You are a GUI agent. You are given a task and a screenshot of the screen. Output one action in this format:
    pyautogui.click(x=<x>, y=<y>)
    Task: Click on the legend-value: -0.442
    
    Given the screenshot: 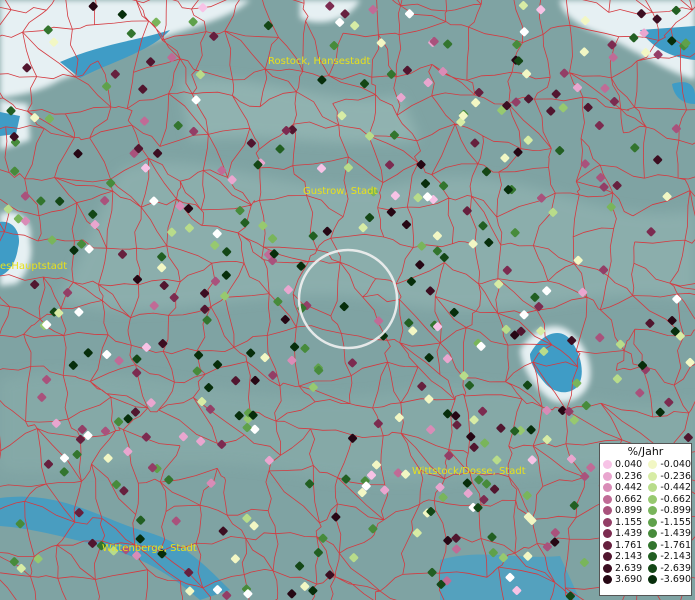 What is the action you would take?
    pyautogui.click(x=675, y=487)
    